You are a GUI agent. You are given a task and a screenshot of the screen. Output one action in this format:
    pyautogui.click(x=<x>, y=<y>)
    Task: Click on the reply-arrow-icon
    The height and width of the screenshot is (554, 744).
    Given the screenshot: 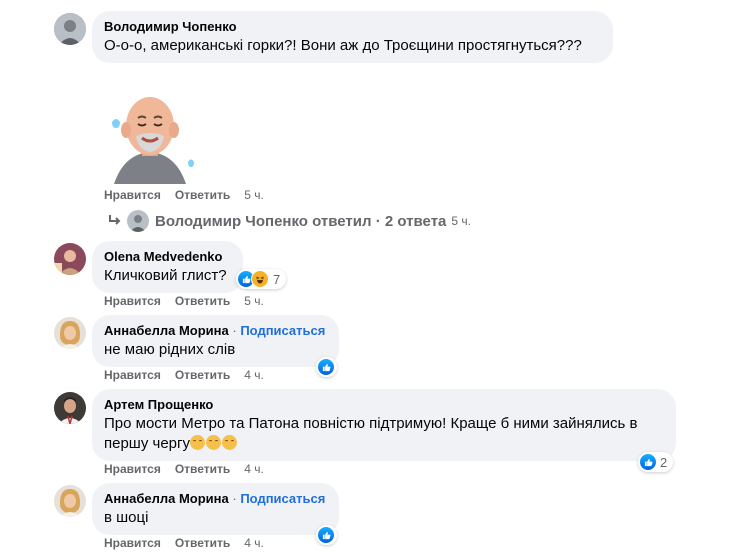 What is the action you would take?
    pyautogui.click(x=115, y=220)
    